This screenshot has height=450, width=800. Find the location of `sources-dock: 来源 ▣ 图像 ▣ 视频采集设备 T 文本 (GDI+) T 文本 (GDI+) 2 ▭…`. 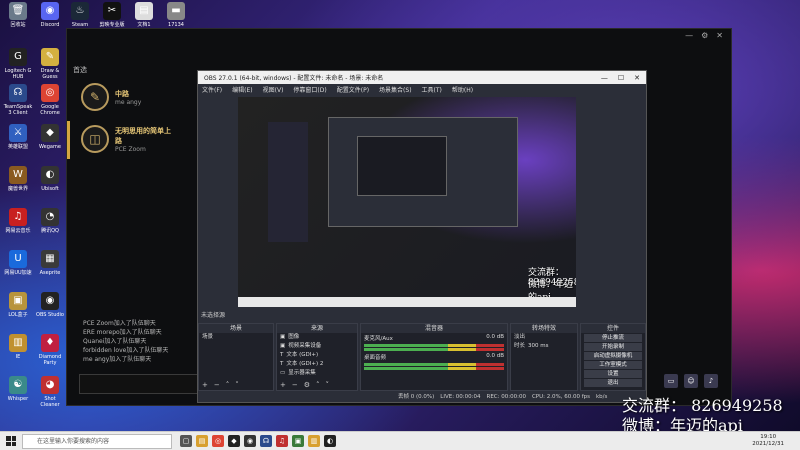

sources-dock: 来源 ▣ 图像 ▣ 视频采集设备 T 文本 (GDI+) T 文本 (GDI+) 2 ▭… is located at coordinates (317, 357).